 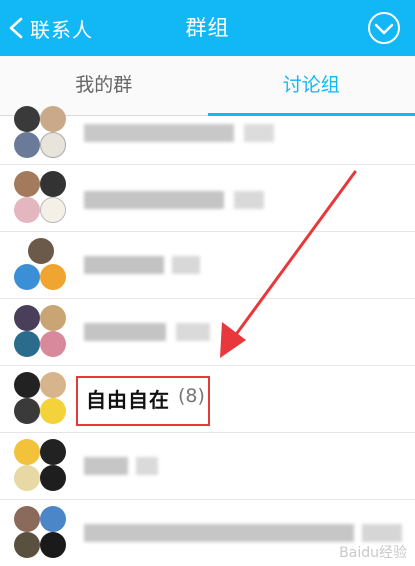 What do you see at coordinates (128, 400) in the screenshot?
I see `group-name: 自由自在` at bounding box center [128, 400].